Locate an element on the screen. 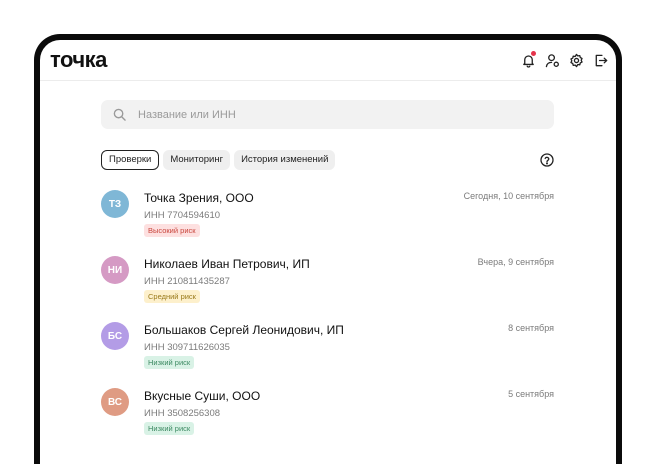 The height and width of the screenshot is (464, 656). tab-monitoring: Мониторинг is located at coordinates (197, 160).